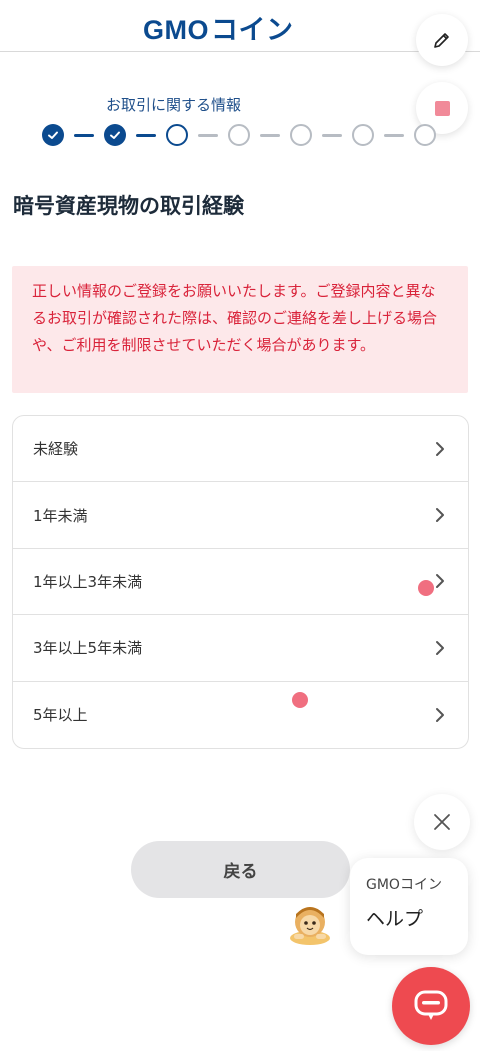  I want to click on step-2-done, so click(115, 135).